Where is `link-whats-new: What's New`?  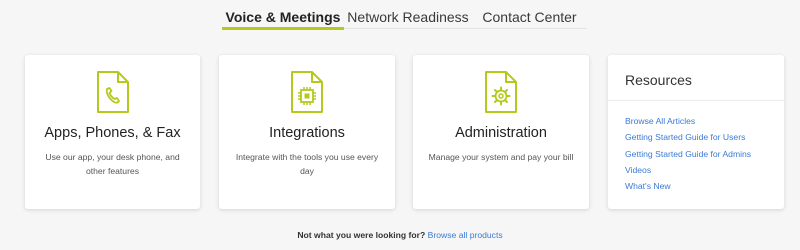 link-whats-new: What's New is located at coordinates (688, 186).